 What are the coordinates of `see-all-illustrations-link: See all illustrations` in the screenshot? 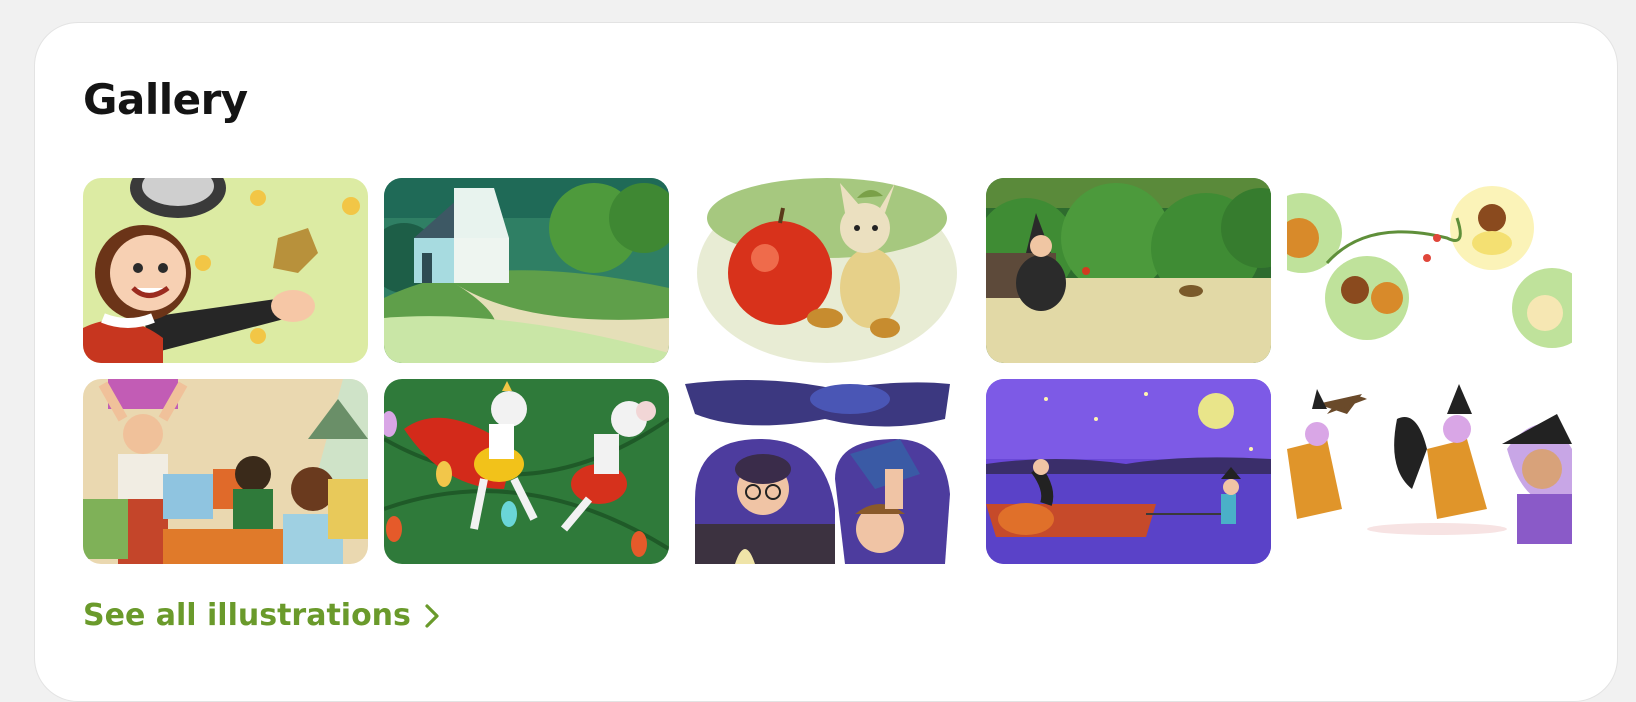 It's located at (263, 615).